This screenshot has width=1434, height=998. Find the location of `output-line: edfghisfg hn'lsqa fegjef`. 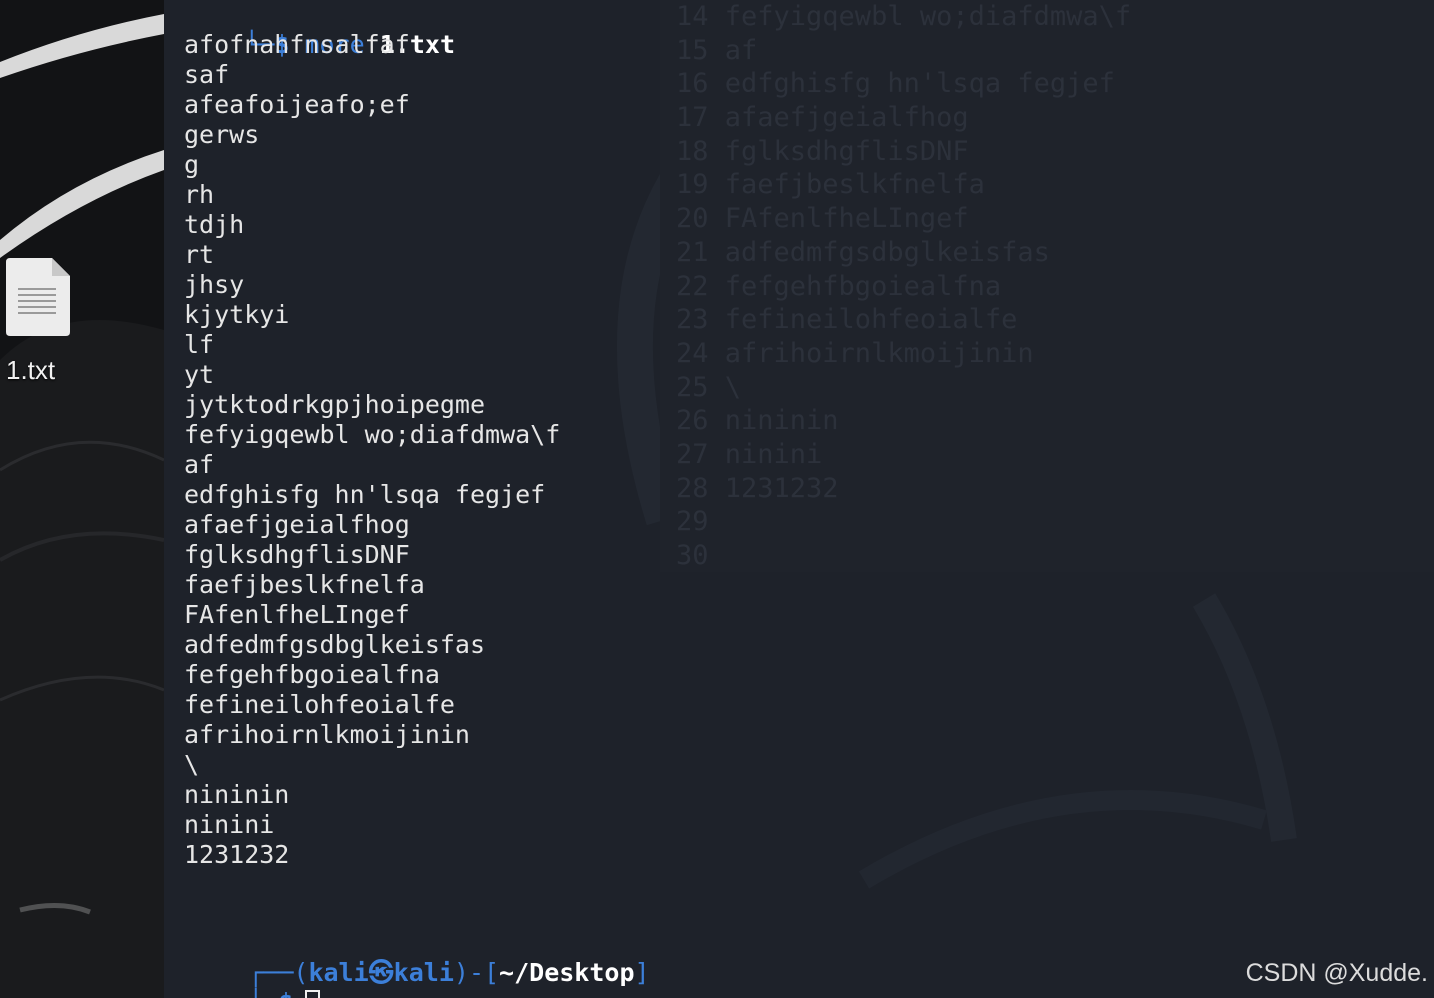

output-line: edfghisfg hn'lsqa fegjef is located at coordinates (365, 494).